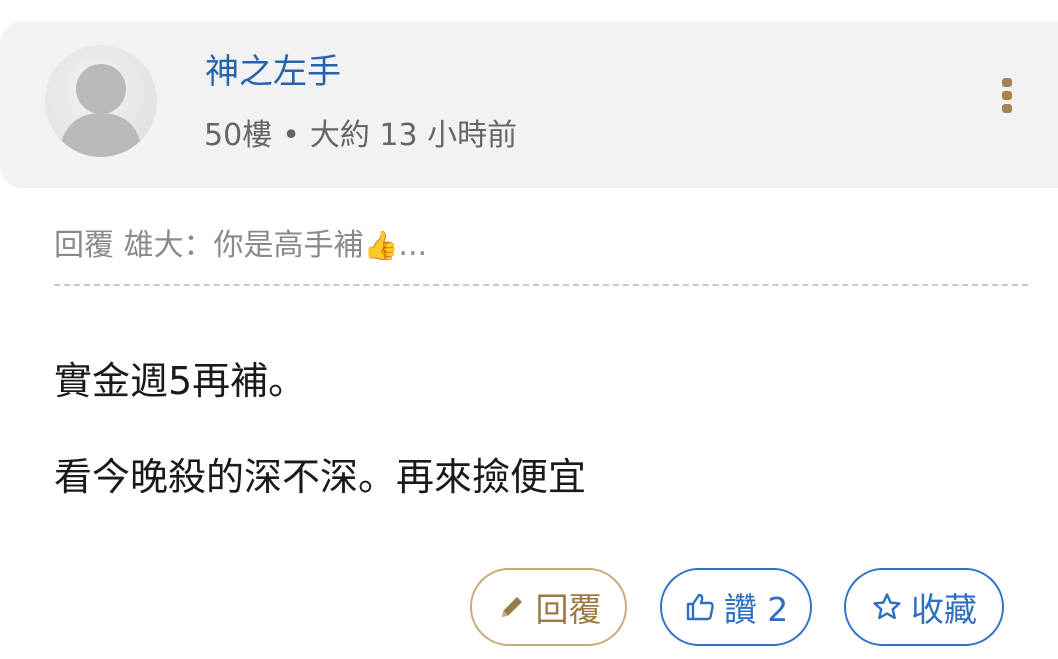  What do you see at coordinates (238, 135) in the screenshot?
I see `floor-number: 50樓` at bounding box center [238, 135].